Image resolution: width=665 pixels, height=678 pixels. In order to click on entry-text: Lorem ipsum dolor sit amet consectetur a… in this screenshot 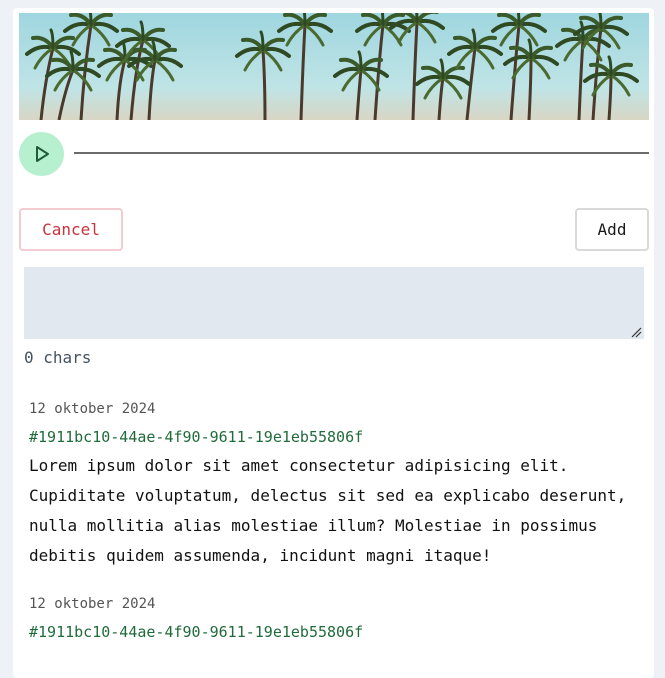, I will do `click(328, 510)`.